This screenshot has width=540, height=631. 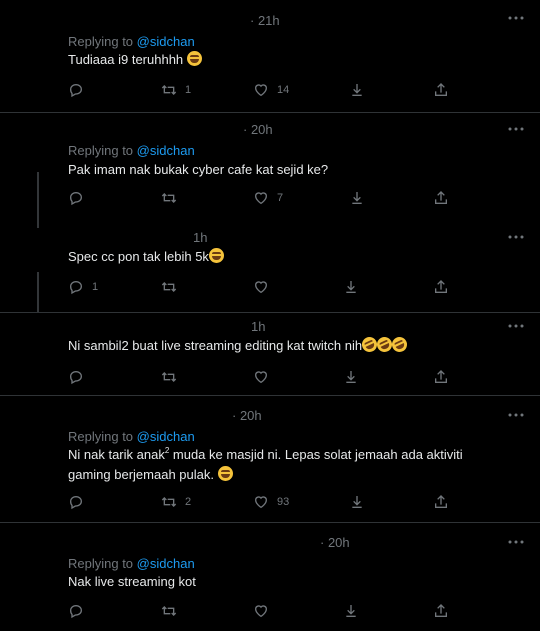 I want to click on like-button: 7, so click(x=268, y=198).